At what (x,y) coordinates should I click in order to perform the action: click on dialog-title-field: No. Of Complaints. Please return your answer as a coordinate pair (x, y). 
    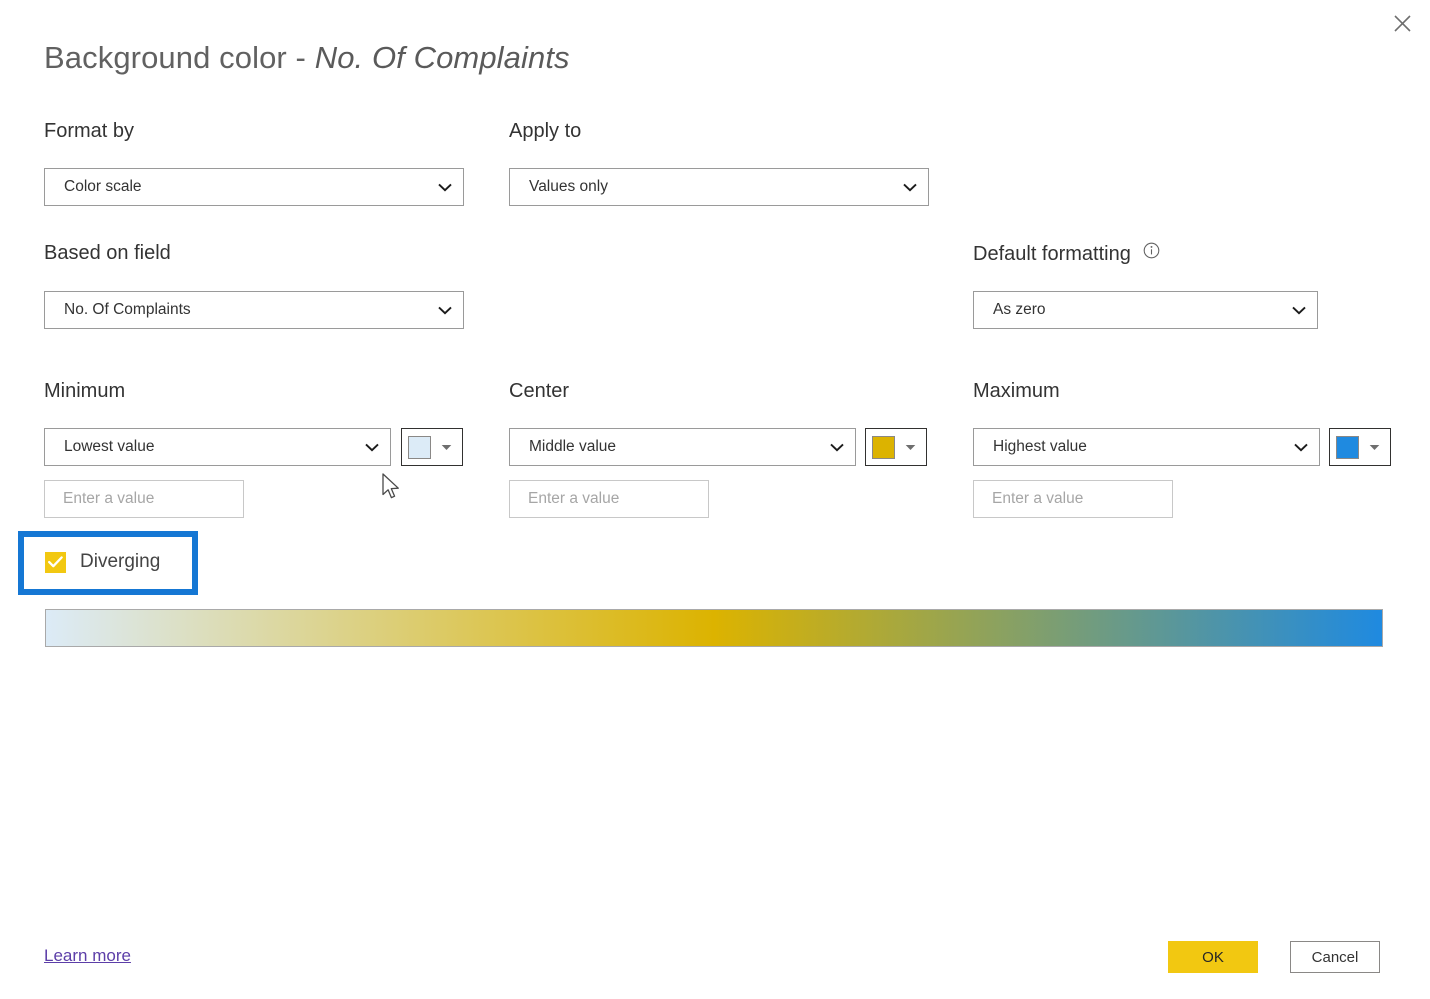
    Looking at the image, I should click on (442, 57).